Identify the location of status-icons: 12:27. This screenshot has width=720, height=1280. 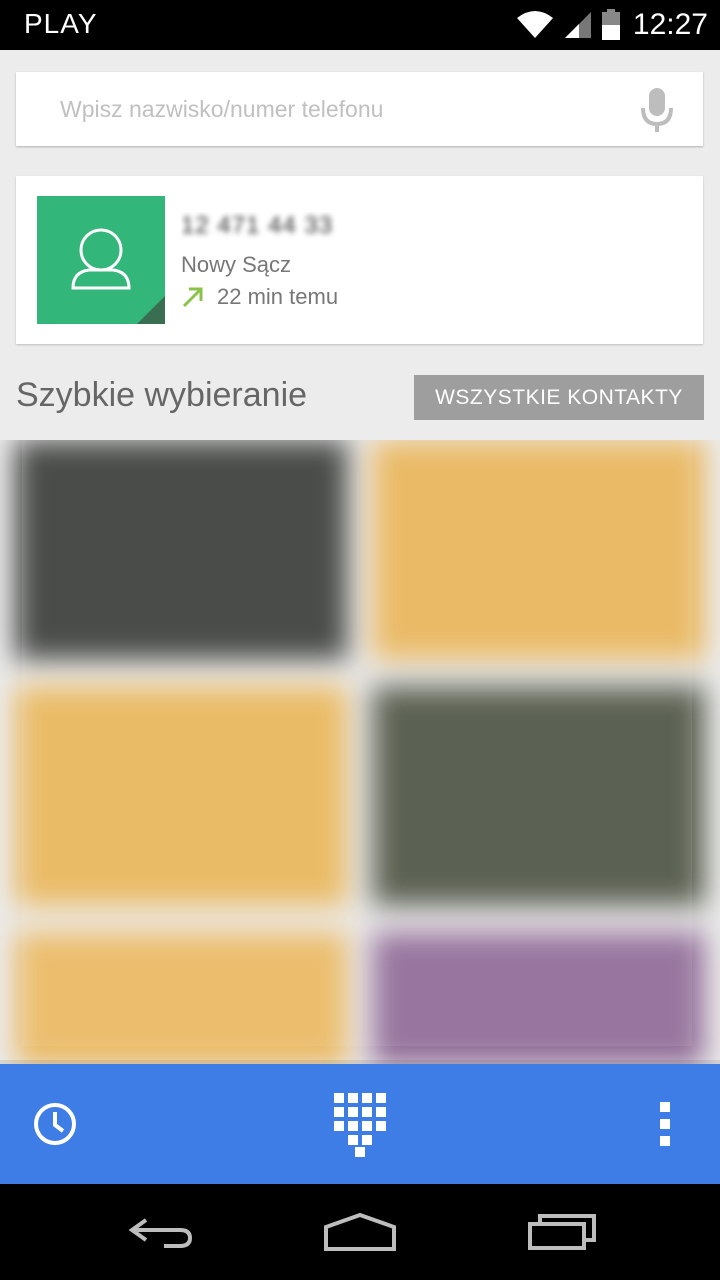
(611, 25).